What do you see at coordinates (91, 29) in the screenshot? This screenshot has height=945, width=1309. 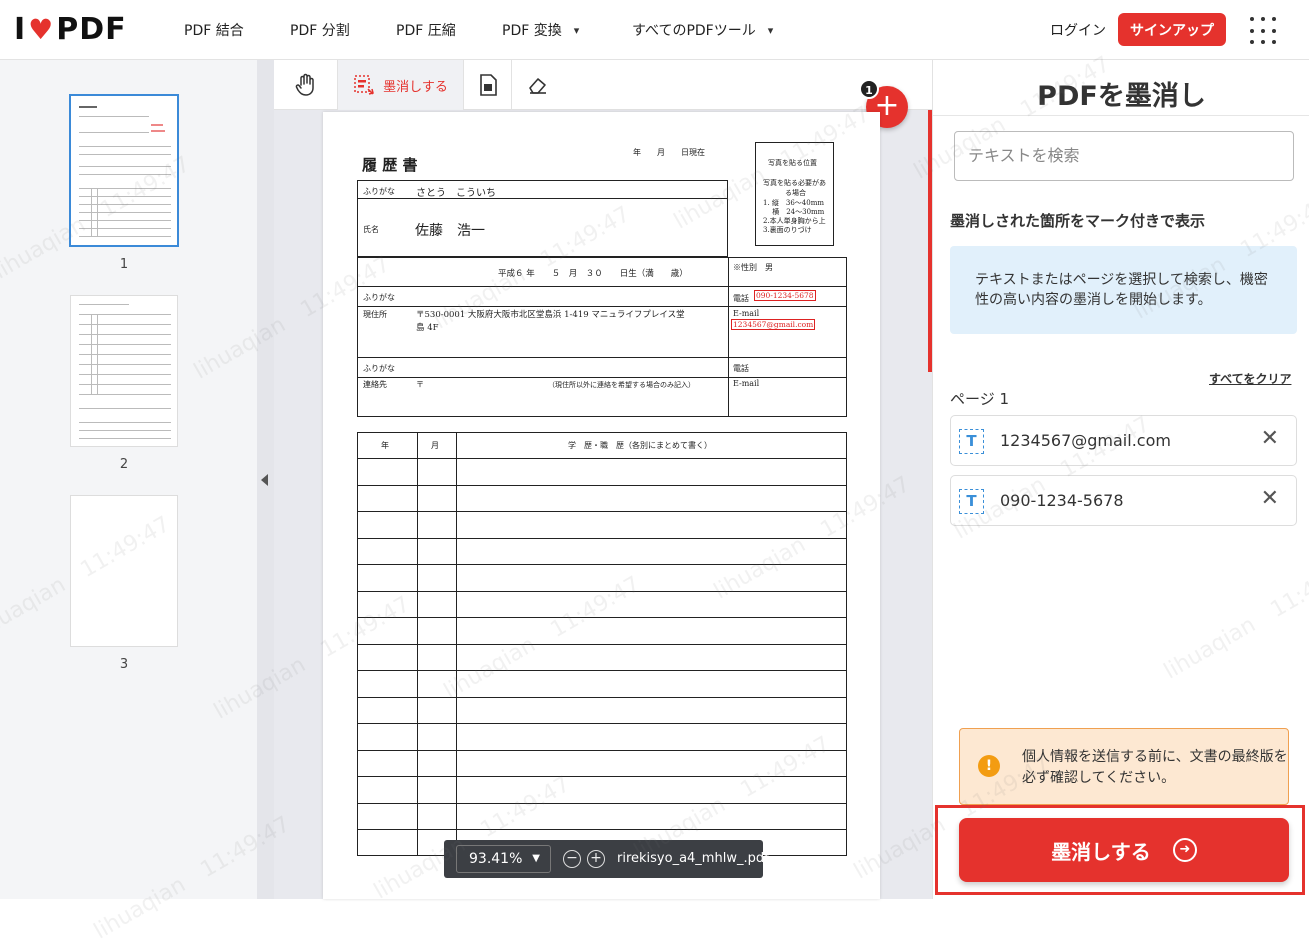 I see `logo-text: PDF` at bounding box center [91, 29].